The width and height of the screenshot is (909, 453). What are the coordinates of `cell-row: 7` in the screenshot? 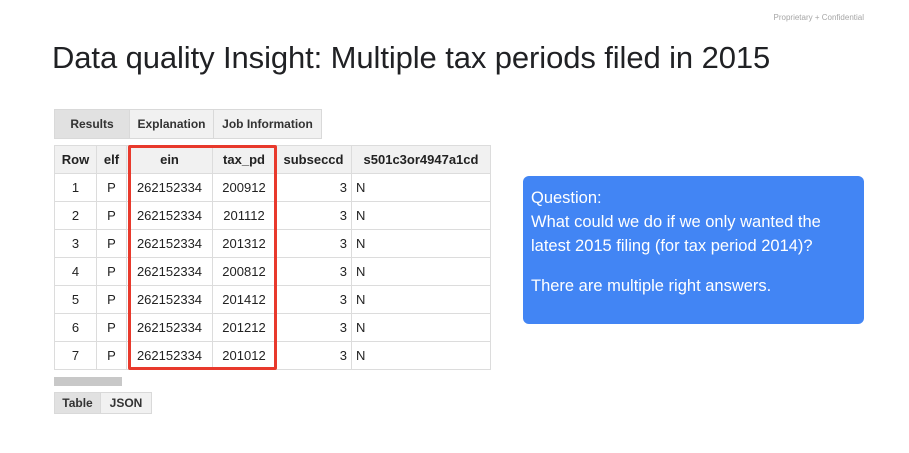 It's located at (75, 355).